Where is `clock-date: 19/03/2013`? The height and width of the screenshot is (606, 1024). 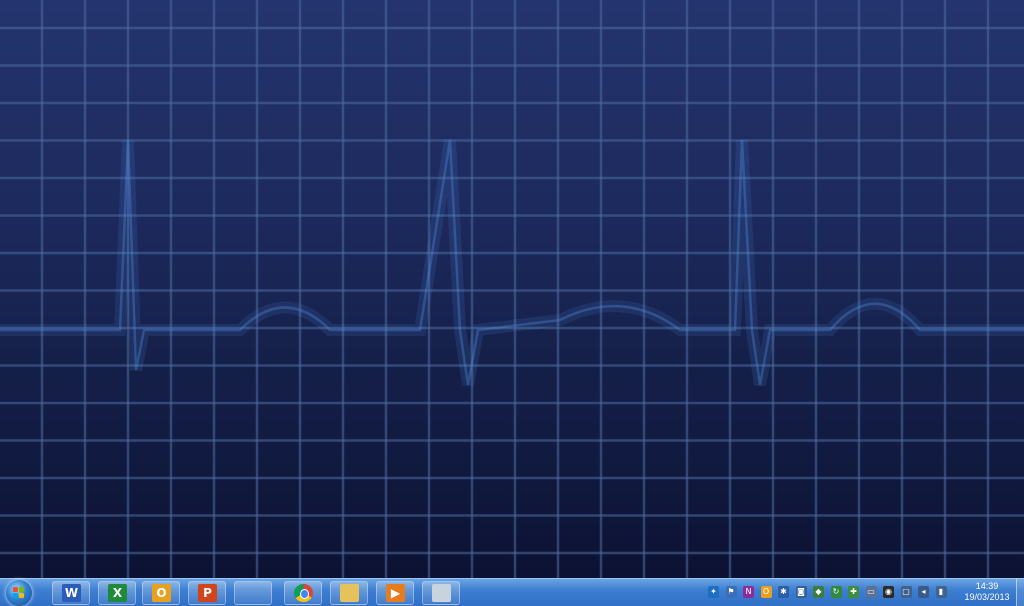
clock-date: 19/03/2013 is located at coordinates (987, 597).